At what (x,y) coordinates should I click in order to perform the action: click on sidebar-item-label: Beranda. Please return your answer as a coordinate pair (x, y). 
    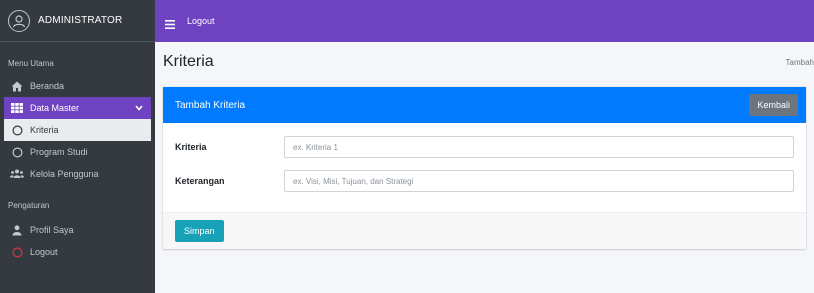
    Looking at the image, I should click on (47, 86).